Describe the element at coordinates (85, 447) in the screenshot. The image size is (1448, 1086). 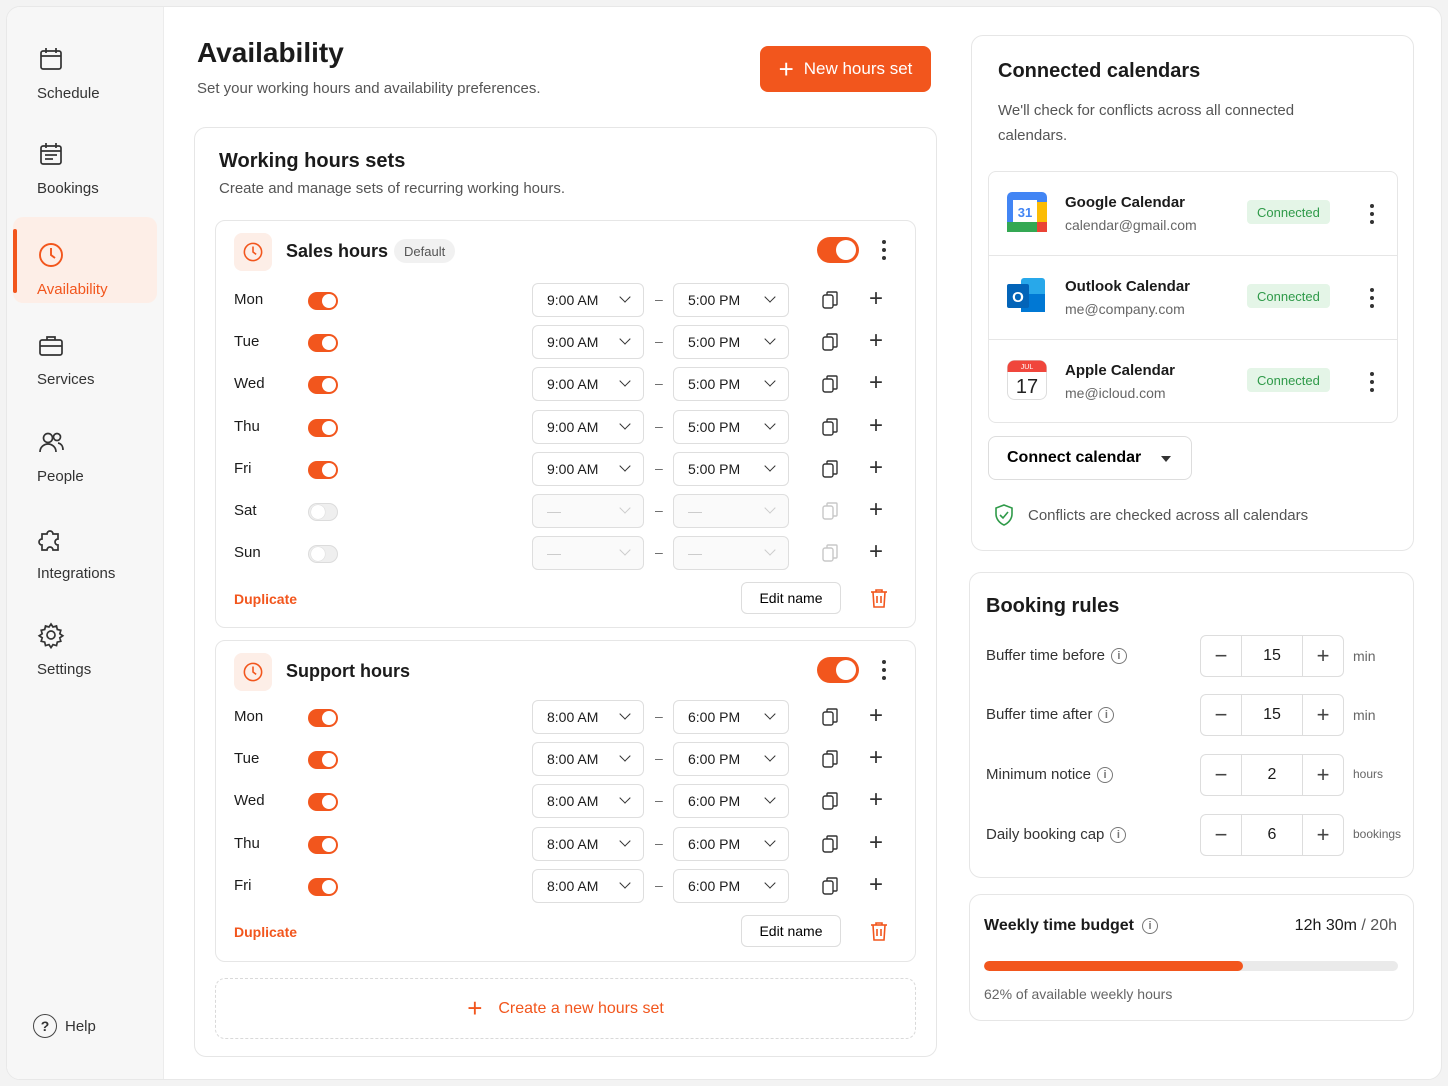
I see `sidebar-item-people: People` at that location.